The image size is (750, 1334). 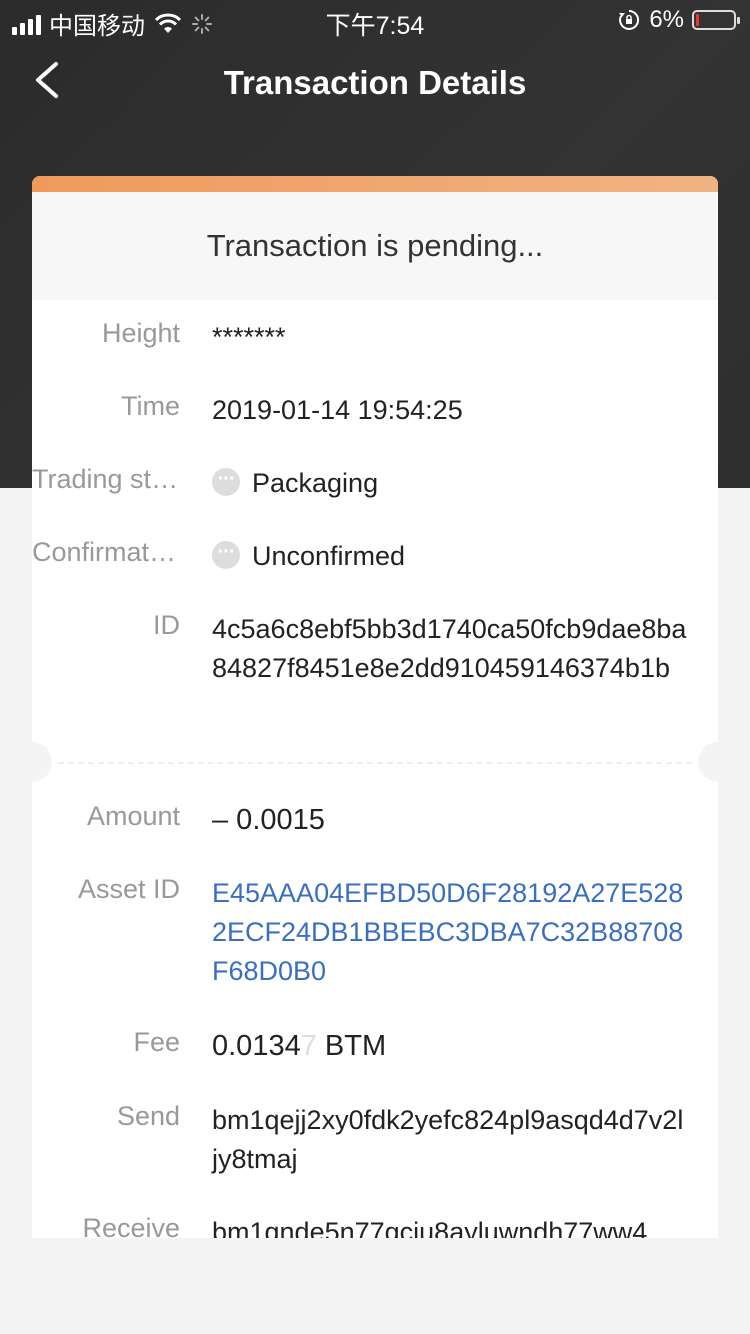 I want to click on card-notch-right, so click(x=708, y=762).